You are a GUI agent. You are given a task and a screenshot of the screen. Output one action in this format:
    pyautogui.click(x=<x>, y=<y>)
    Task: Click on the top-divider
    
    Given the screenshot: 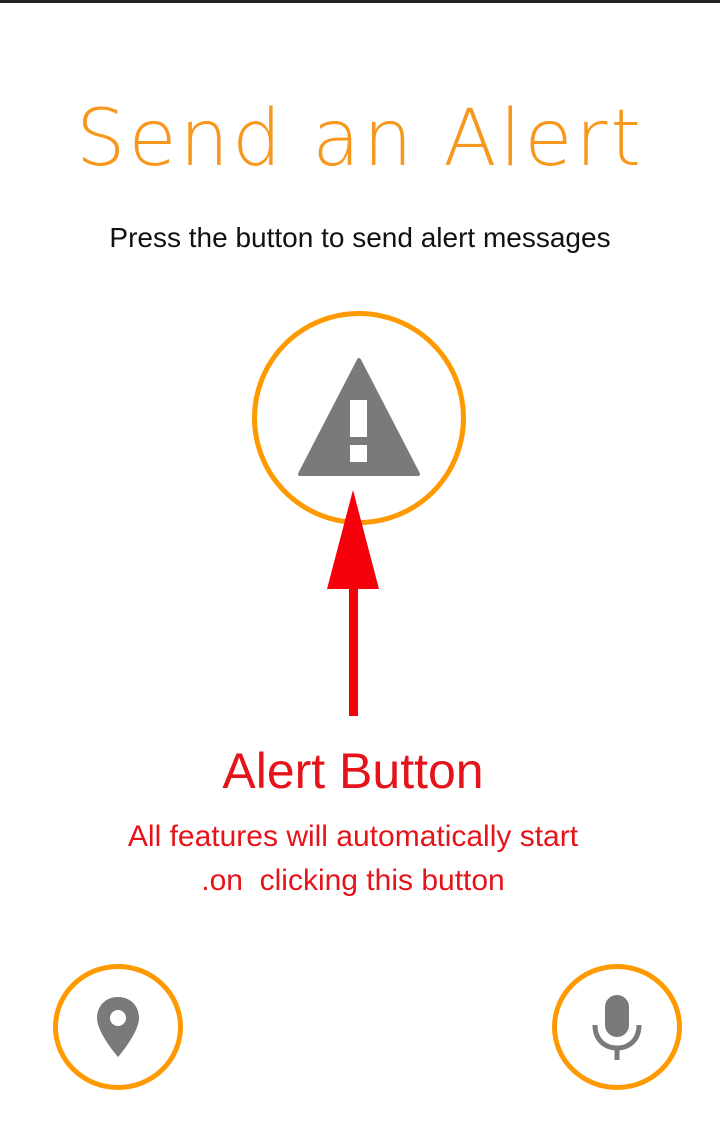 What is the action you would take?
    pyautogui.click(x=360, y=1)
    